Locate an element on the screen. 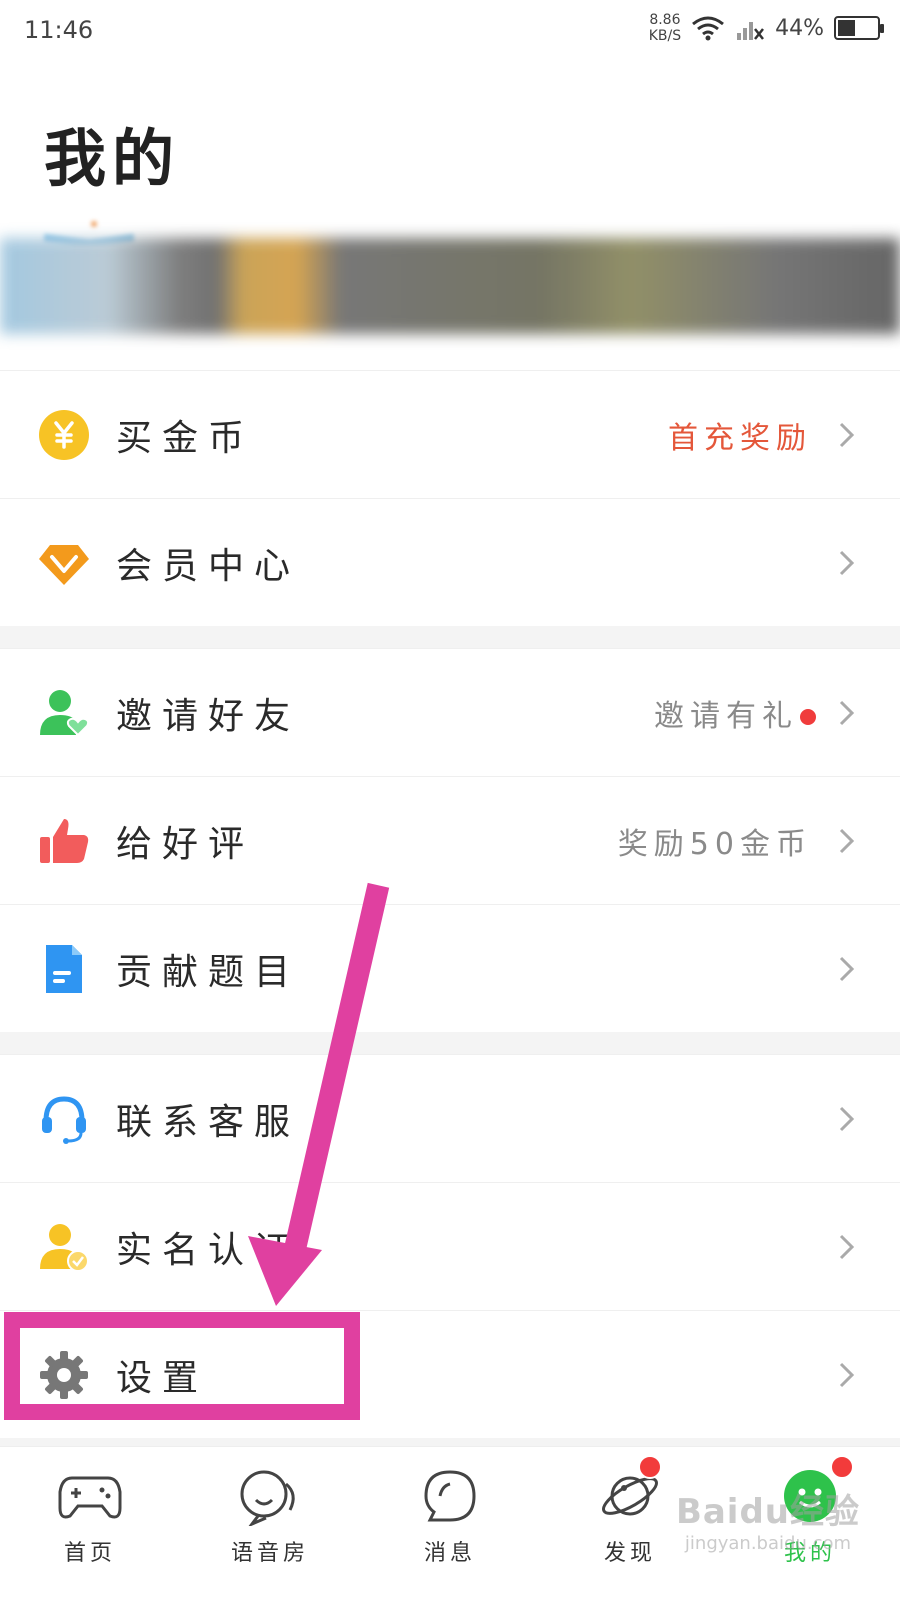 The image size is (900, 1600). gamepad-icon is located at coordinates (90, 1496).